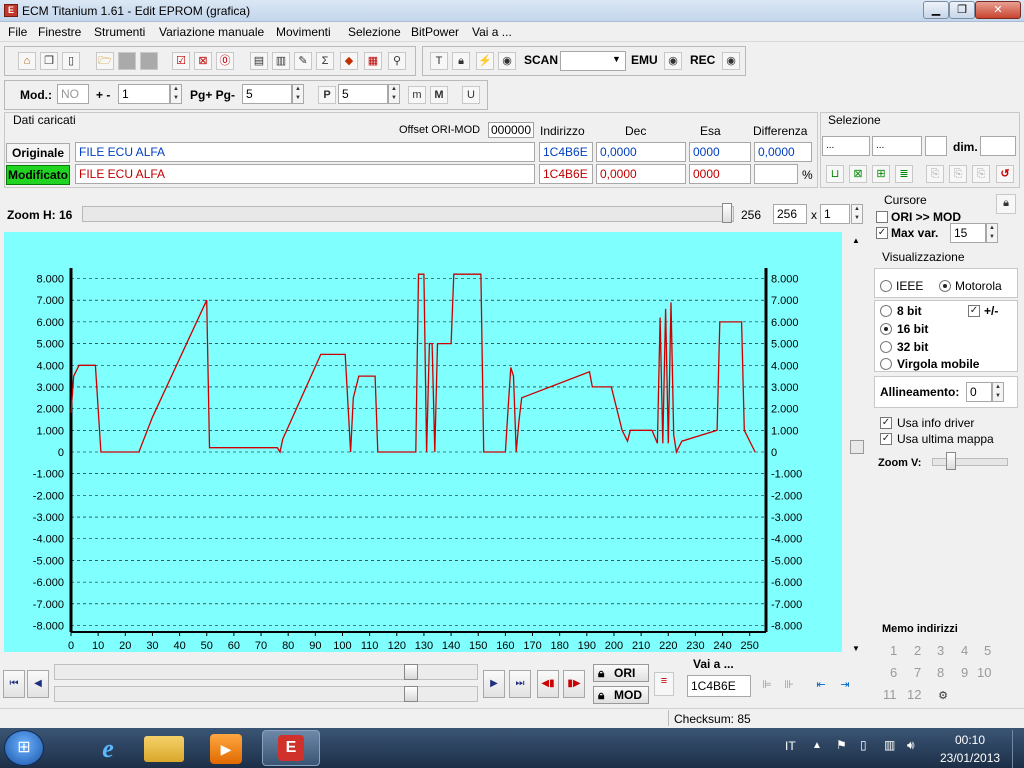 Image resolution: width=1024 pixels, height=768 pixels. What do you see at coordinates (881, 174) in the screenshot?
I see `select-add-icon: ⊞` at bounding box center [881, 174].